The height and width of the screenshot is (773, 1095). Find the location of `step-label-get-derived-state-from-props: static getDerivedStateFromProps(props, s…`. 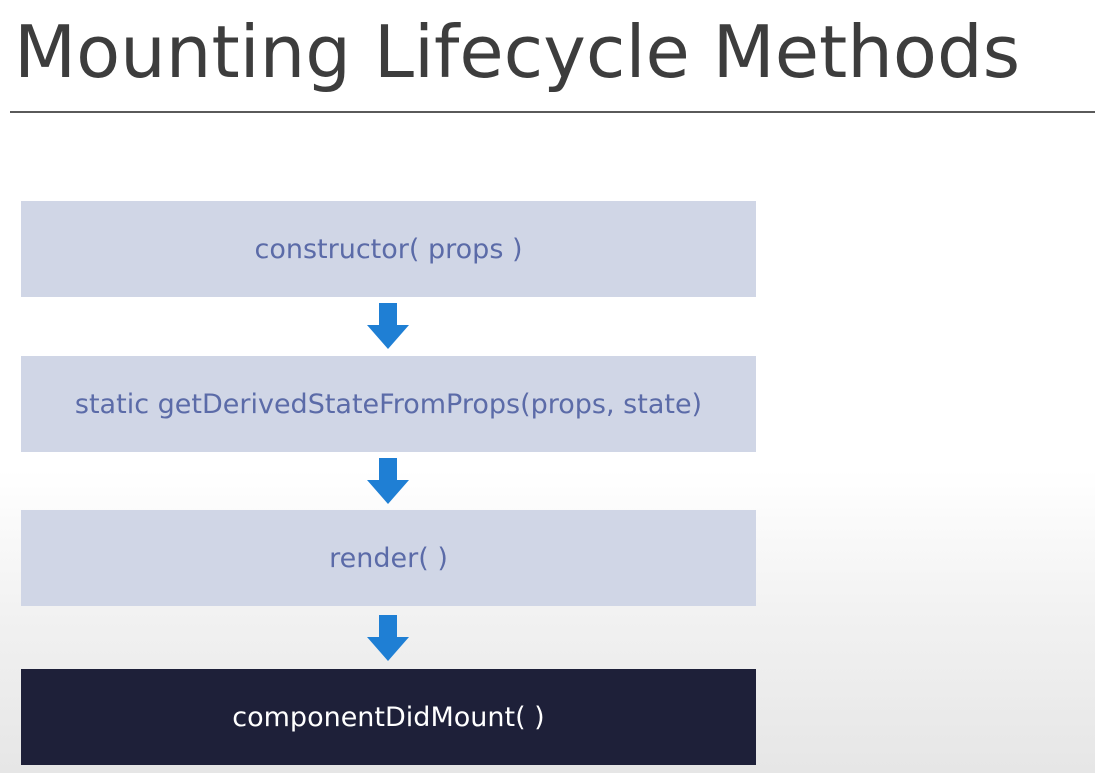

step-label-get-derived-state-from-props: static getDerivedStateFromProps(props, s… is located at coordinates (388, 404).